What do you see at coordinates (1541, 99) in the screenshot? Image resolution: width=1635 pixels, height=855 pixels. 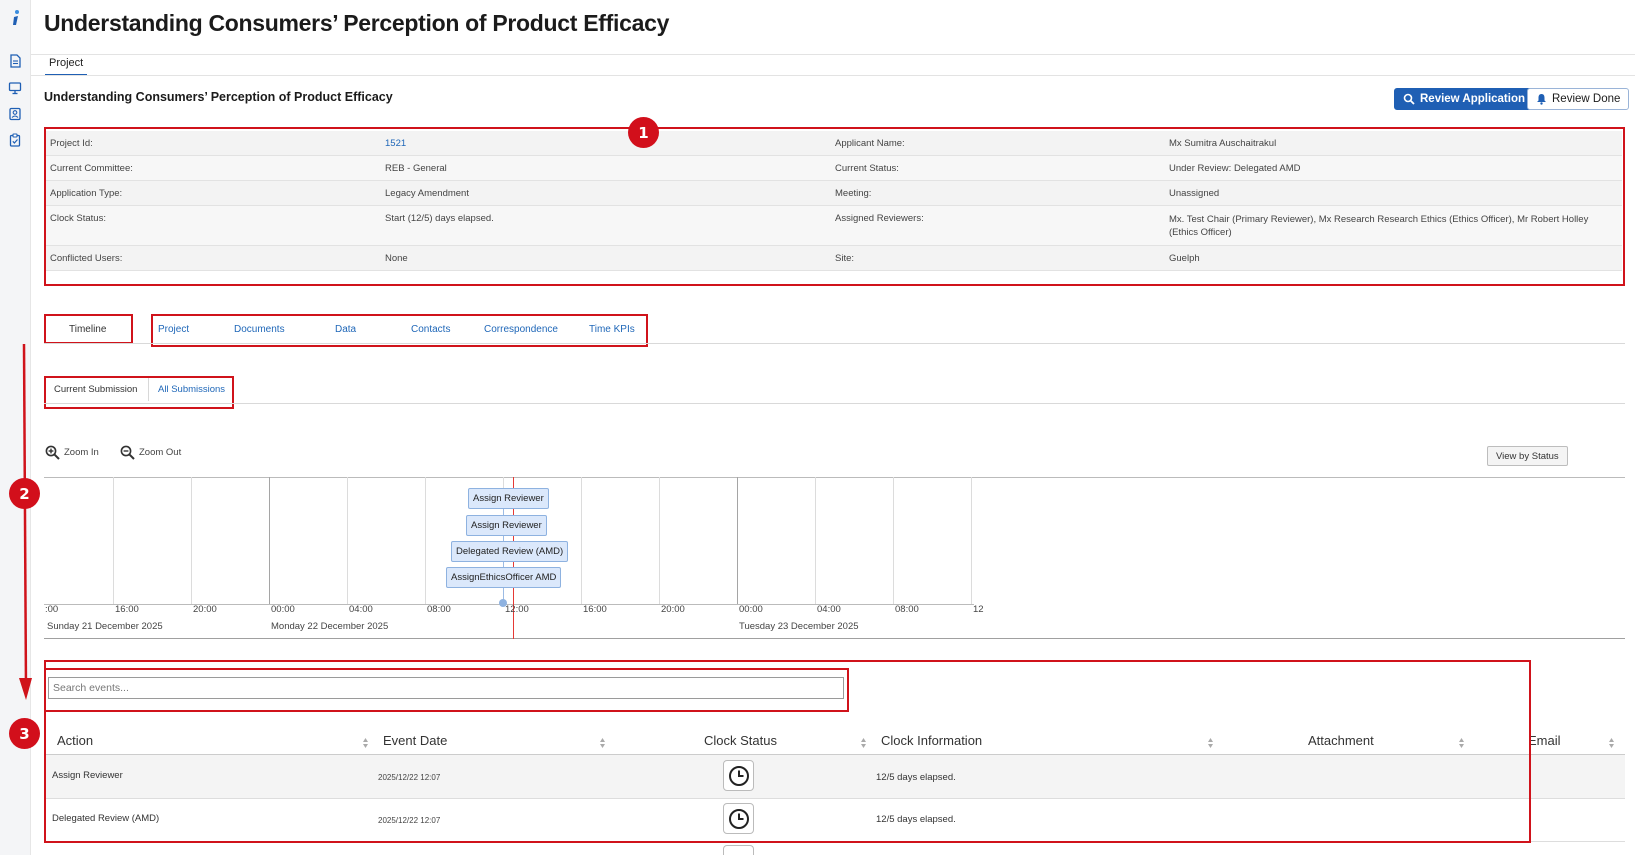 I see `bell-icon` at bounding box center [1541, 99].